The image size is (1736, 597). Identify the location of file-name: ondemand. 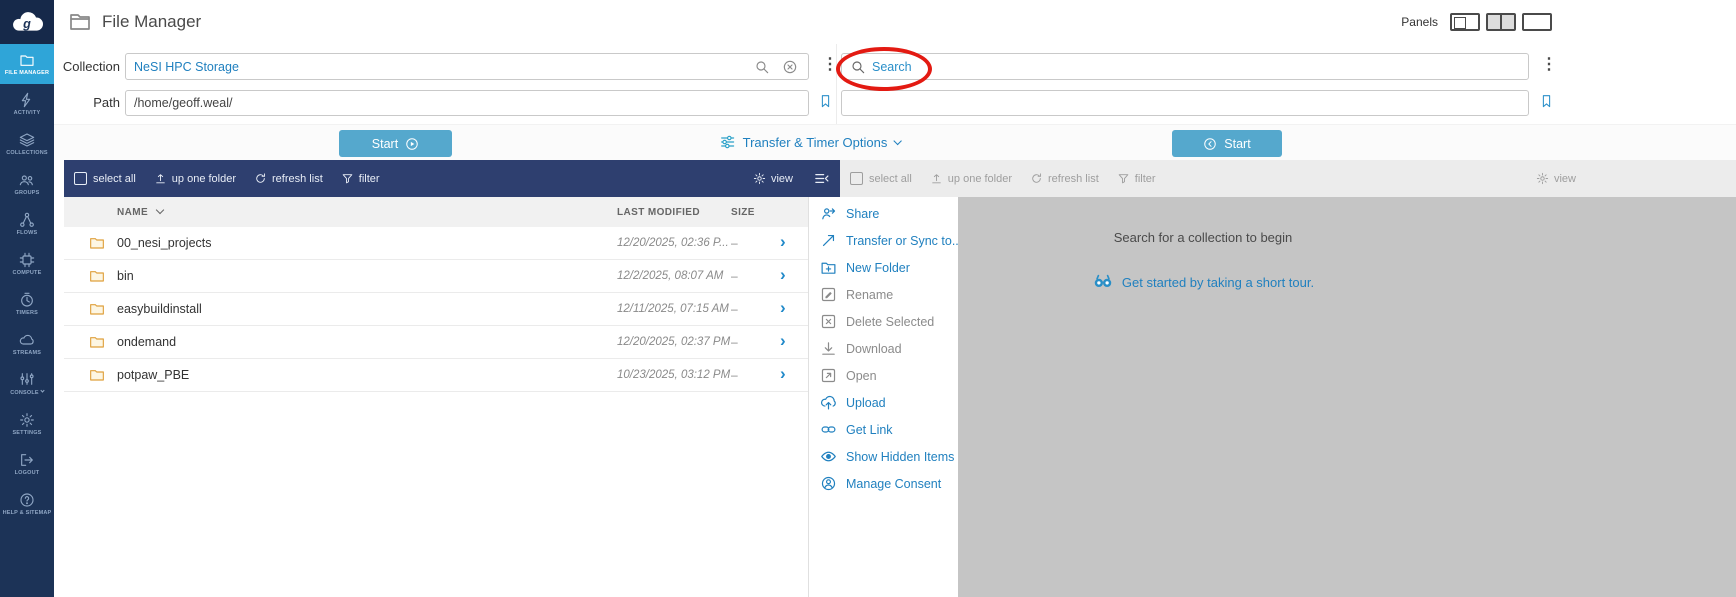
(146, 342).